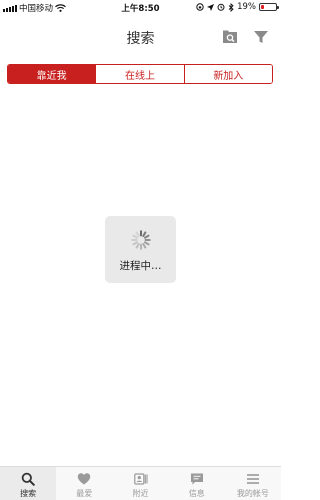  I want to click on search-folder-icon, so click(230, 37).